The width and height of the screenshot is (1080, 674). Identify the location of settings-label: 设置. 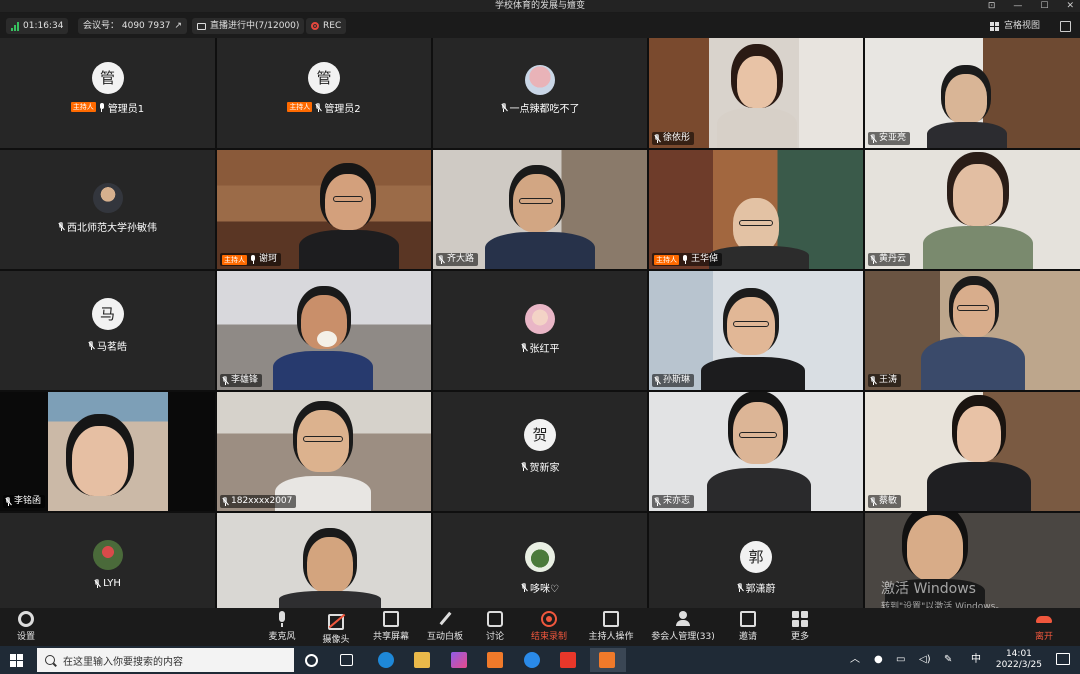
(25, 637).